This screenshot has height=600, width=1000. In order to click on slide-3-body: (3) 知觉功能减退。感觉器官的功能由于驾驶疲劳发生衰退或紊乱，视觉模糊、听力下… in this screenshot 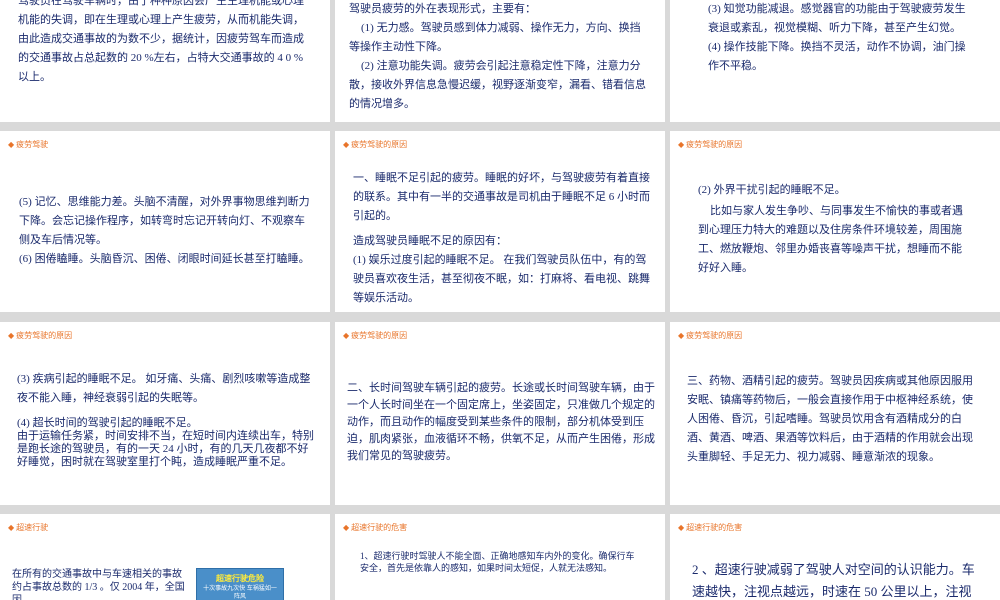, I will do `click(839, 38)`.